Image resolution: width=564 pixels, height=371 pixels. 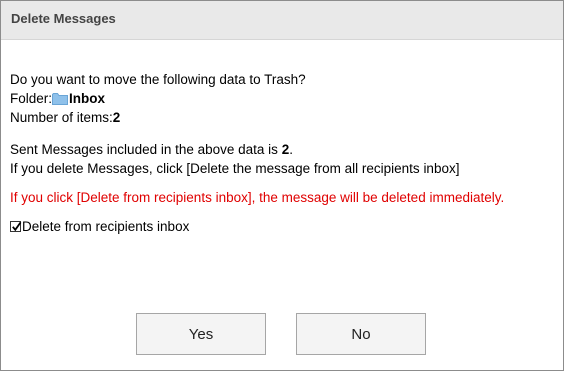 I want to click on delete-from-recipients-option: Delete from recipients inbox, so click(x=281, y=226).